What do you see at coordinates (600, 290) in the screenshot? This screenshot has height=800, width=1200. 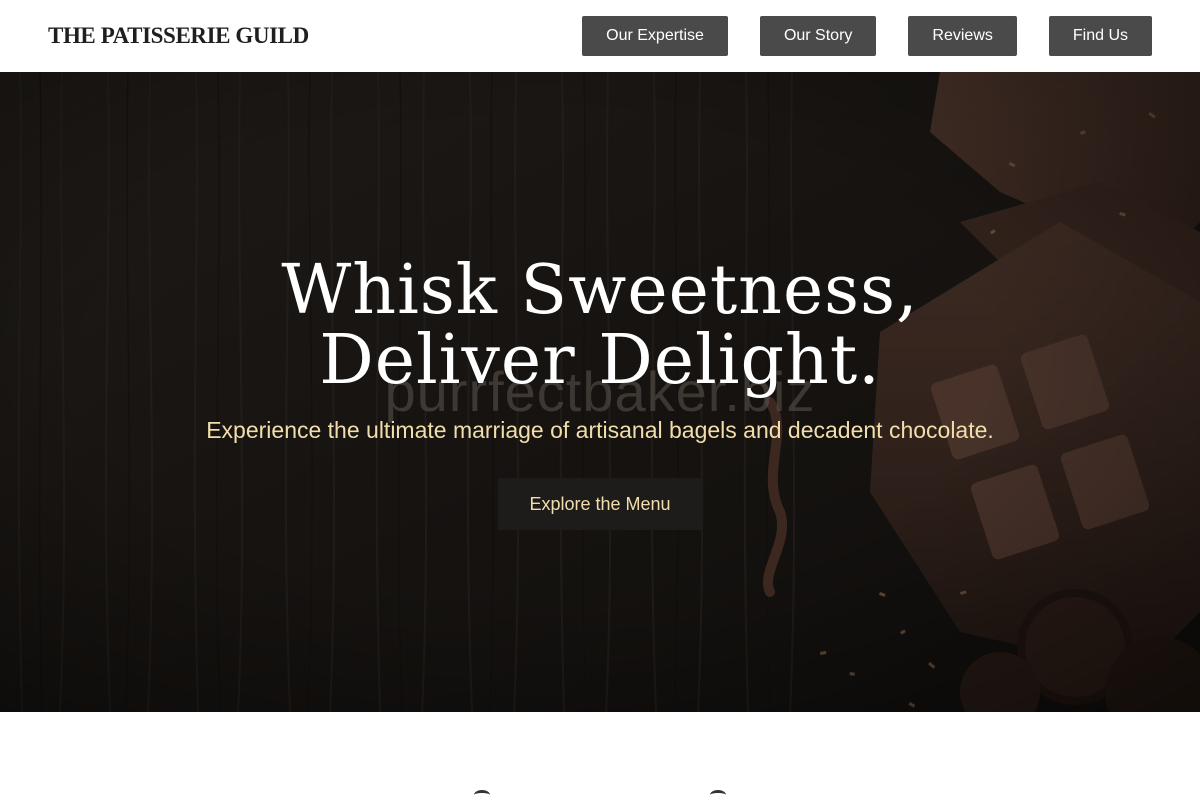 I see `hero-headline-line-1: Whisk Sweetness,` at bounding box center [600, 290].